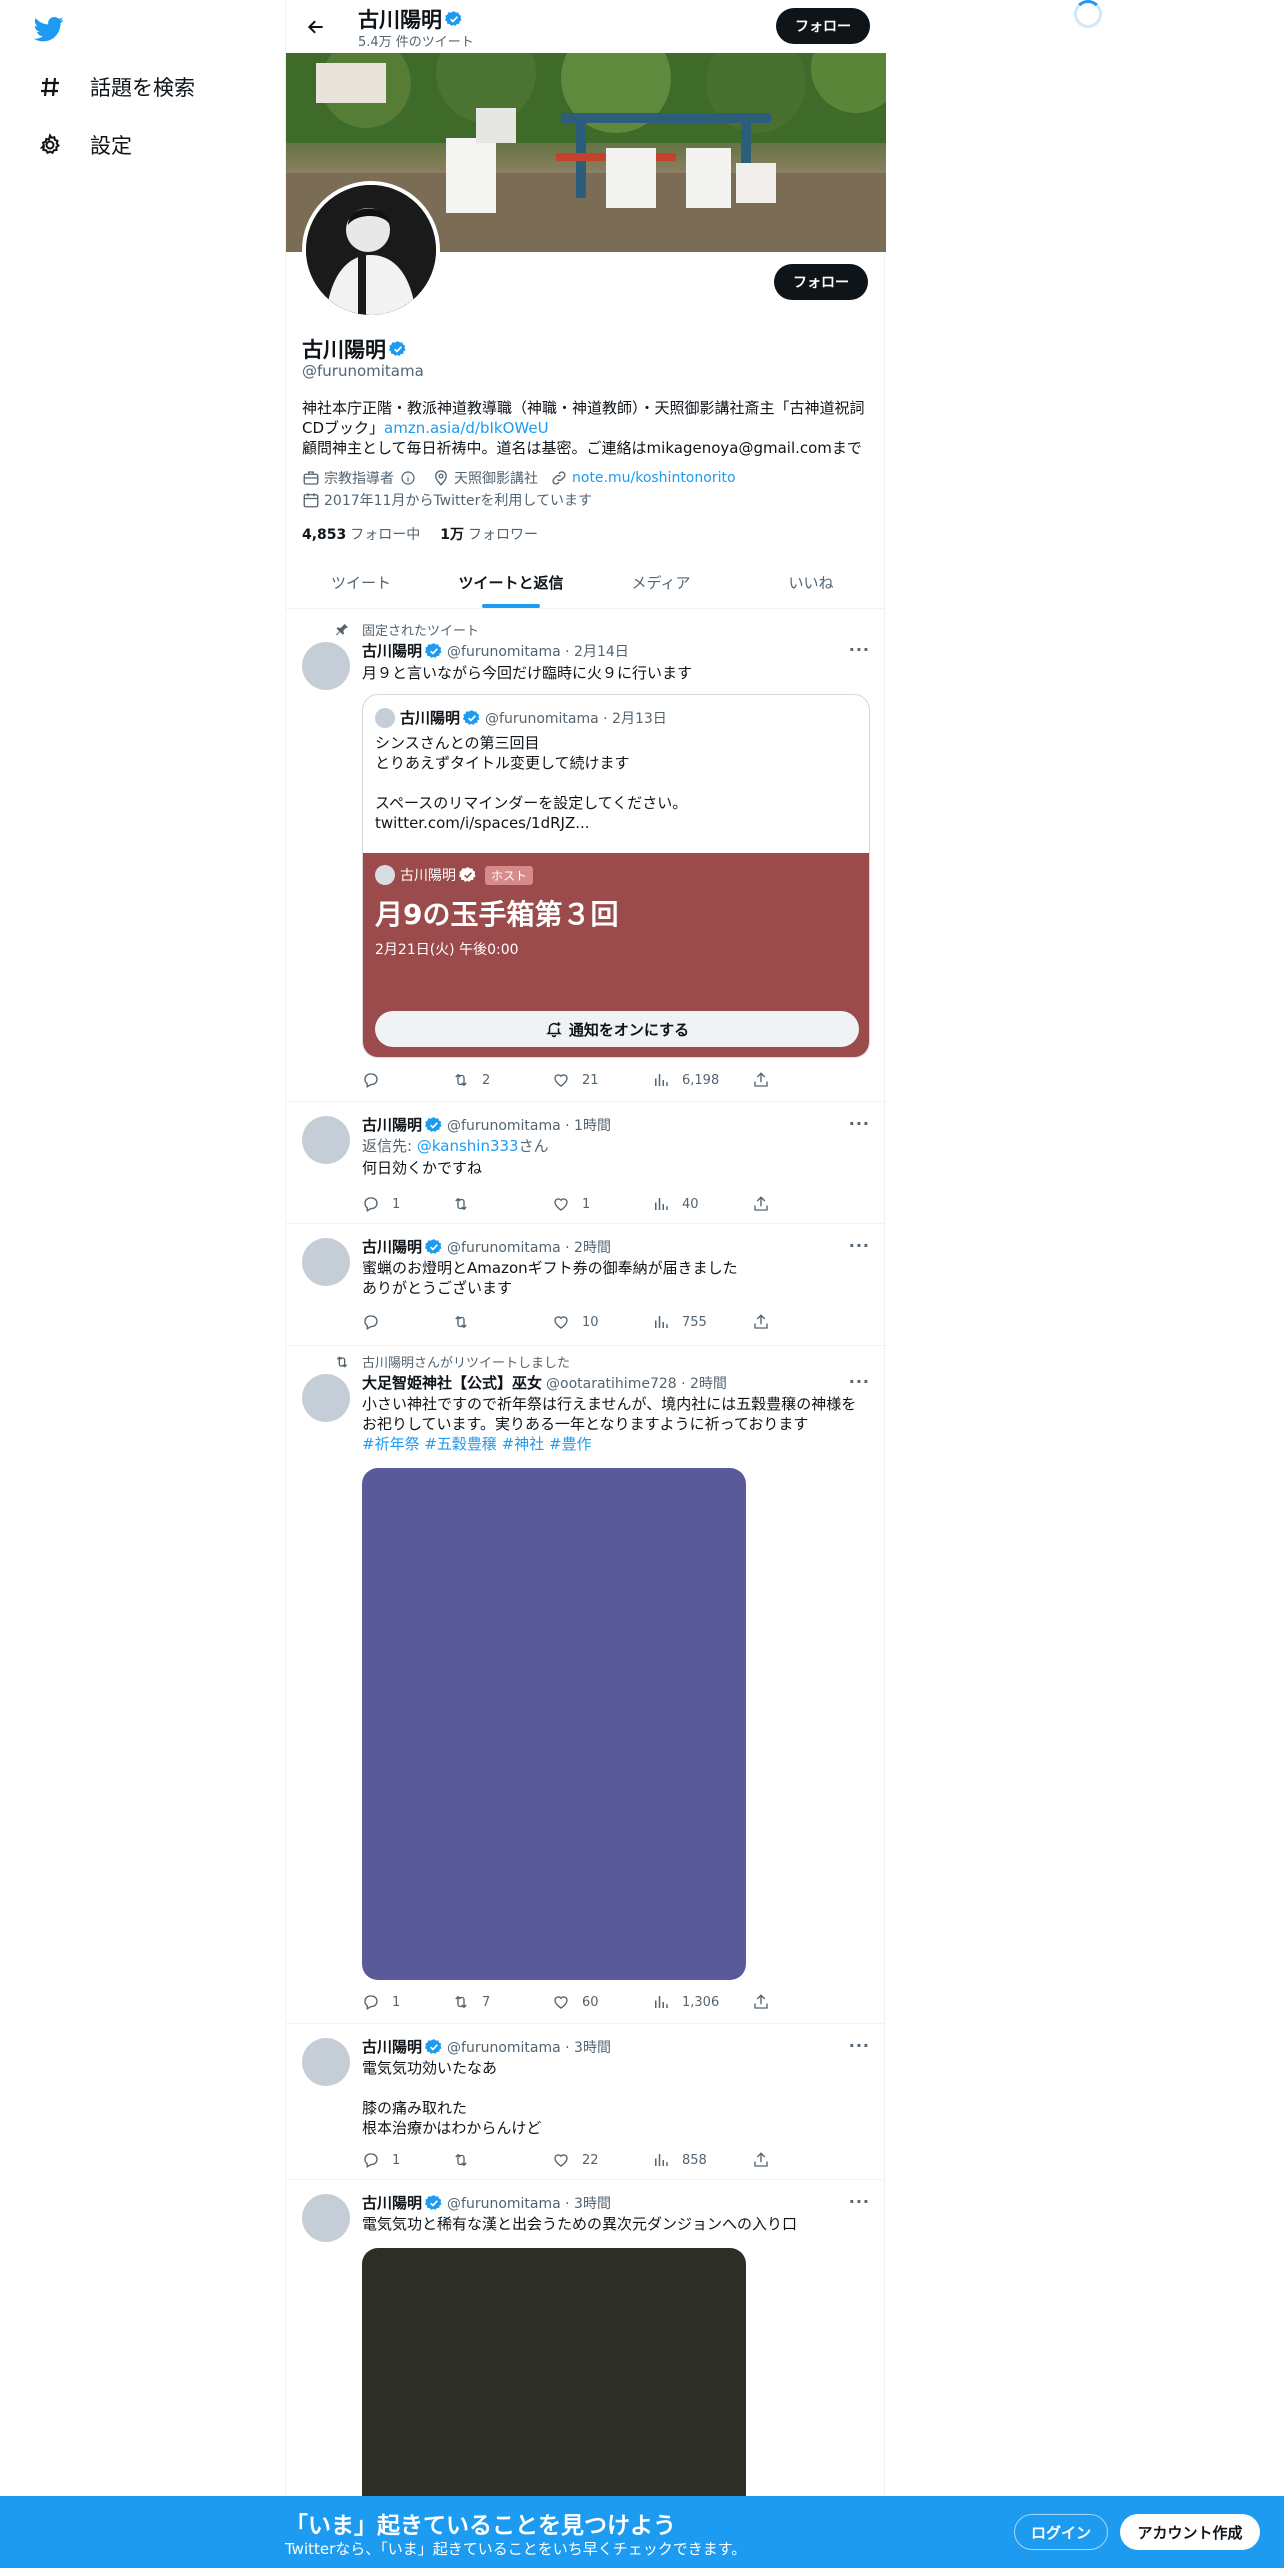 This screenshot has width=1284, height=2568. What do you see at coordinates (361, 478) in the screenshot?
I see `profile-category: 宗教指導者` at bounding box center [361, 478].